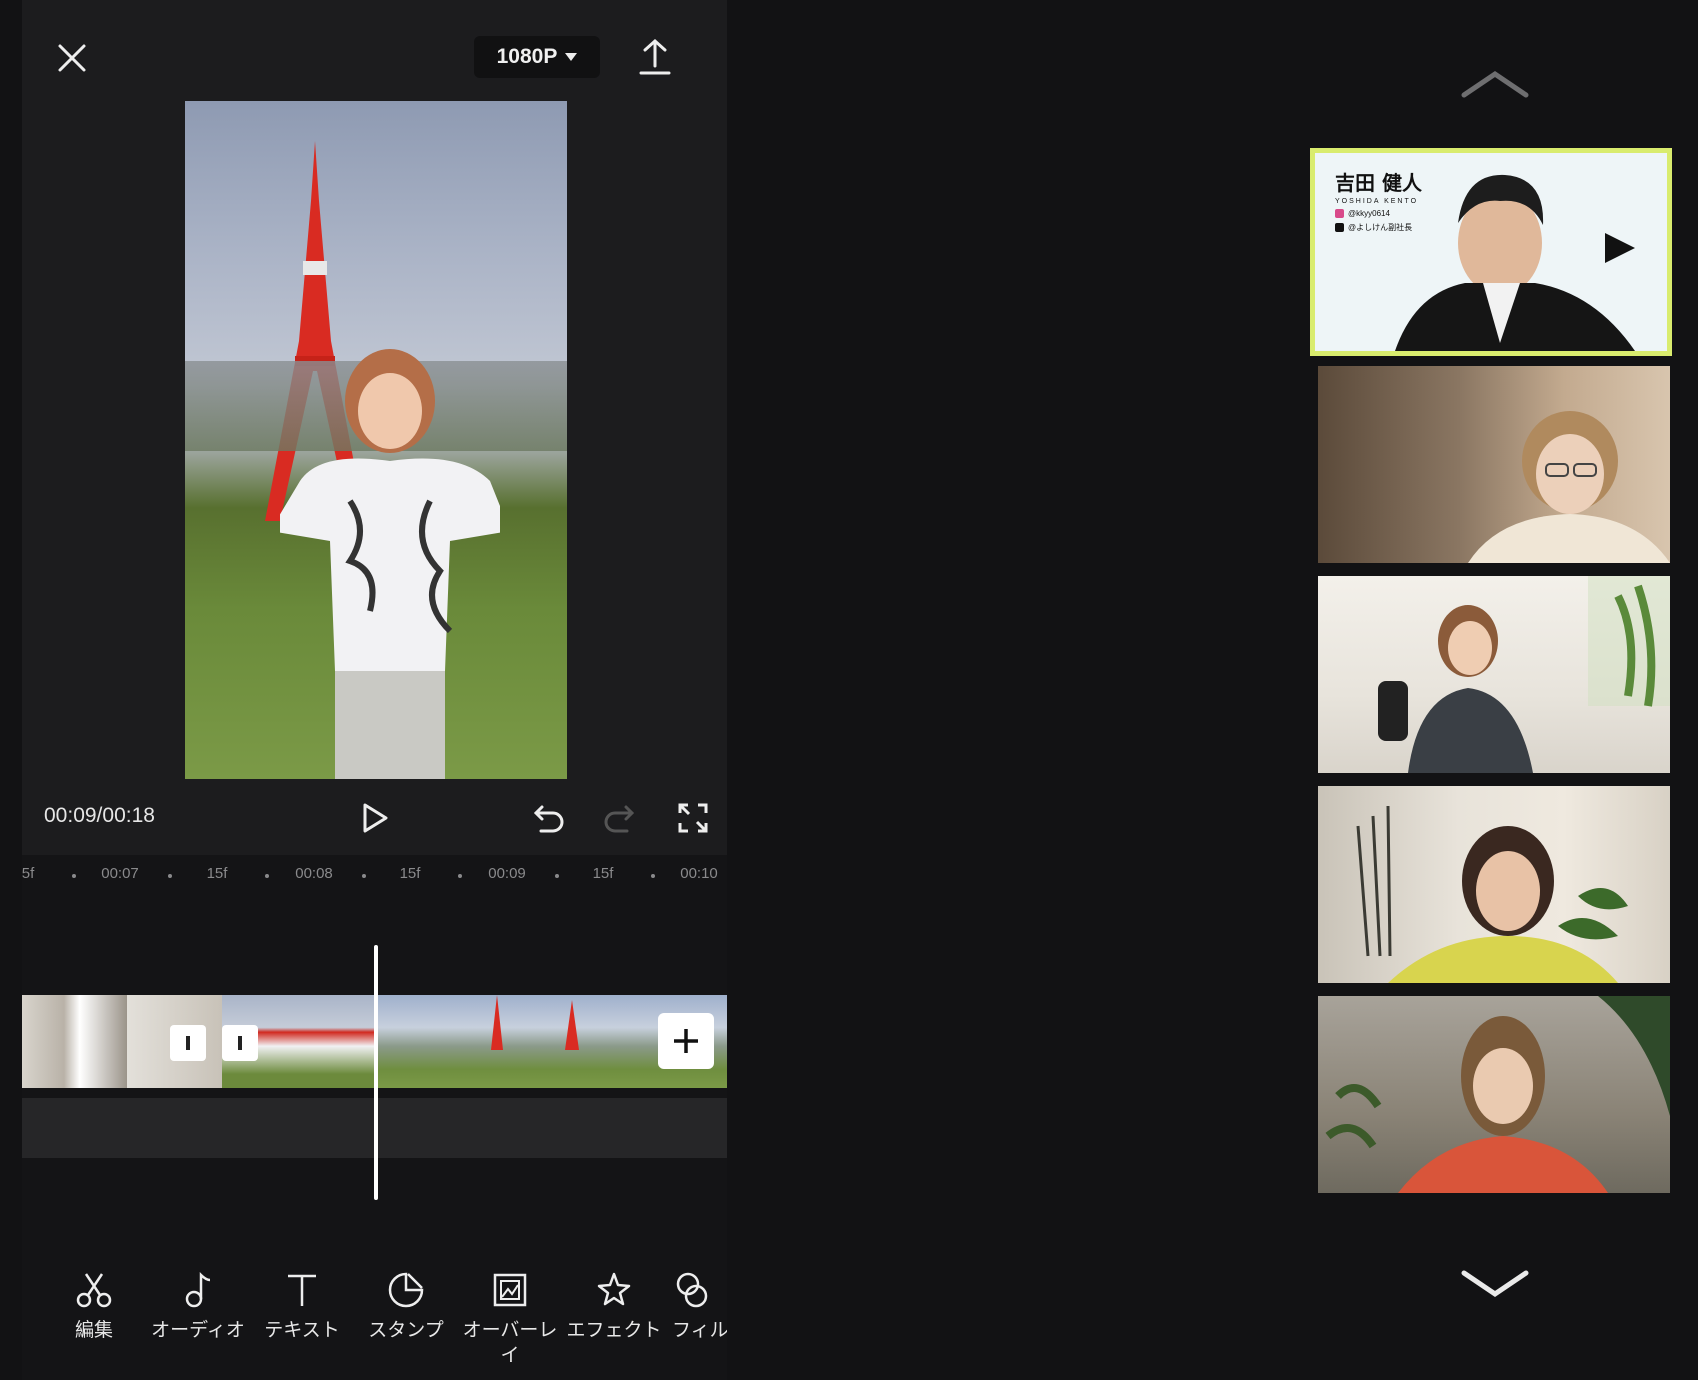  Describe the element at coordinates (302, 1290) in the screenshot. I see `text-icon` at that location.